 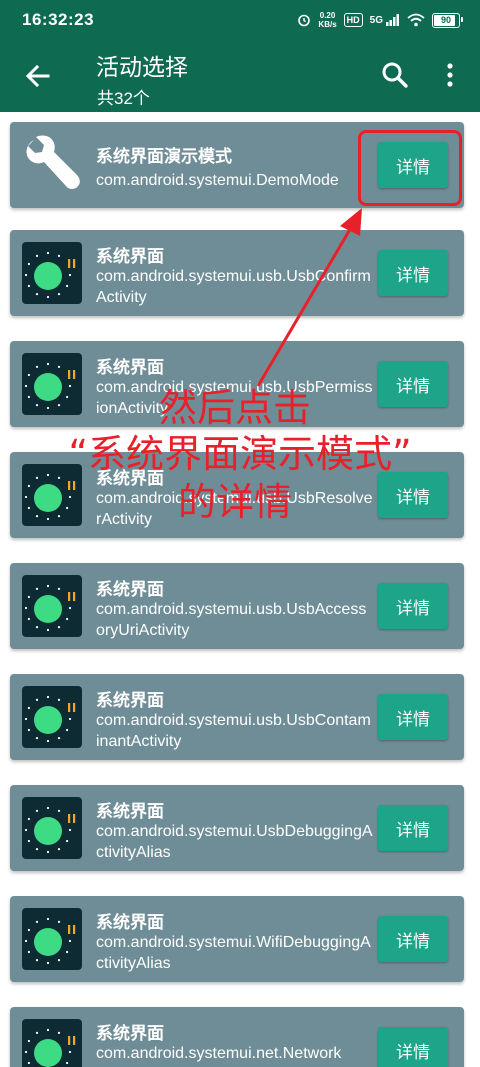 I want to click on app-bar: 活动选择 共32个, so click(x=240, y=76).